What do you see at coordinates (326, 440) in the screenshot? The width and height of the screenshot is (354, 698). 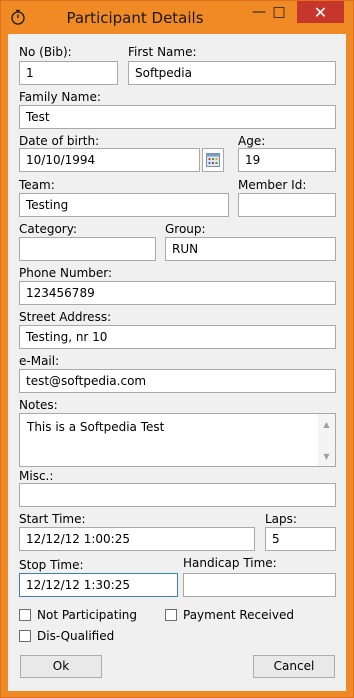 I see `notes-scrollbar: ▲ ▼` at bounding box center [326, 440].